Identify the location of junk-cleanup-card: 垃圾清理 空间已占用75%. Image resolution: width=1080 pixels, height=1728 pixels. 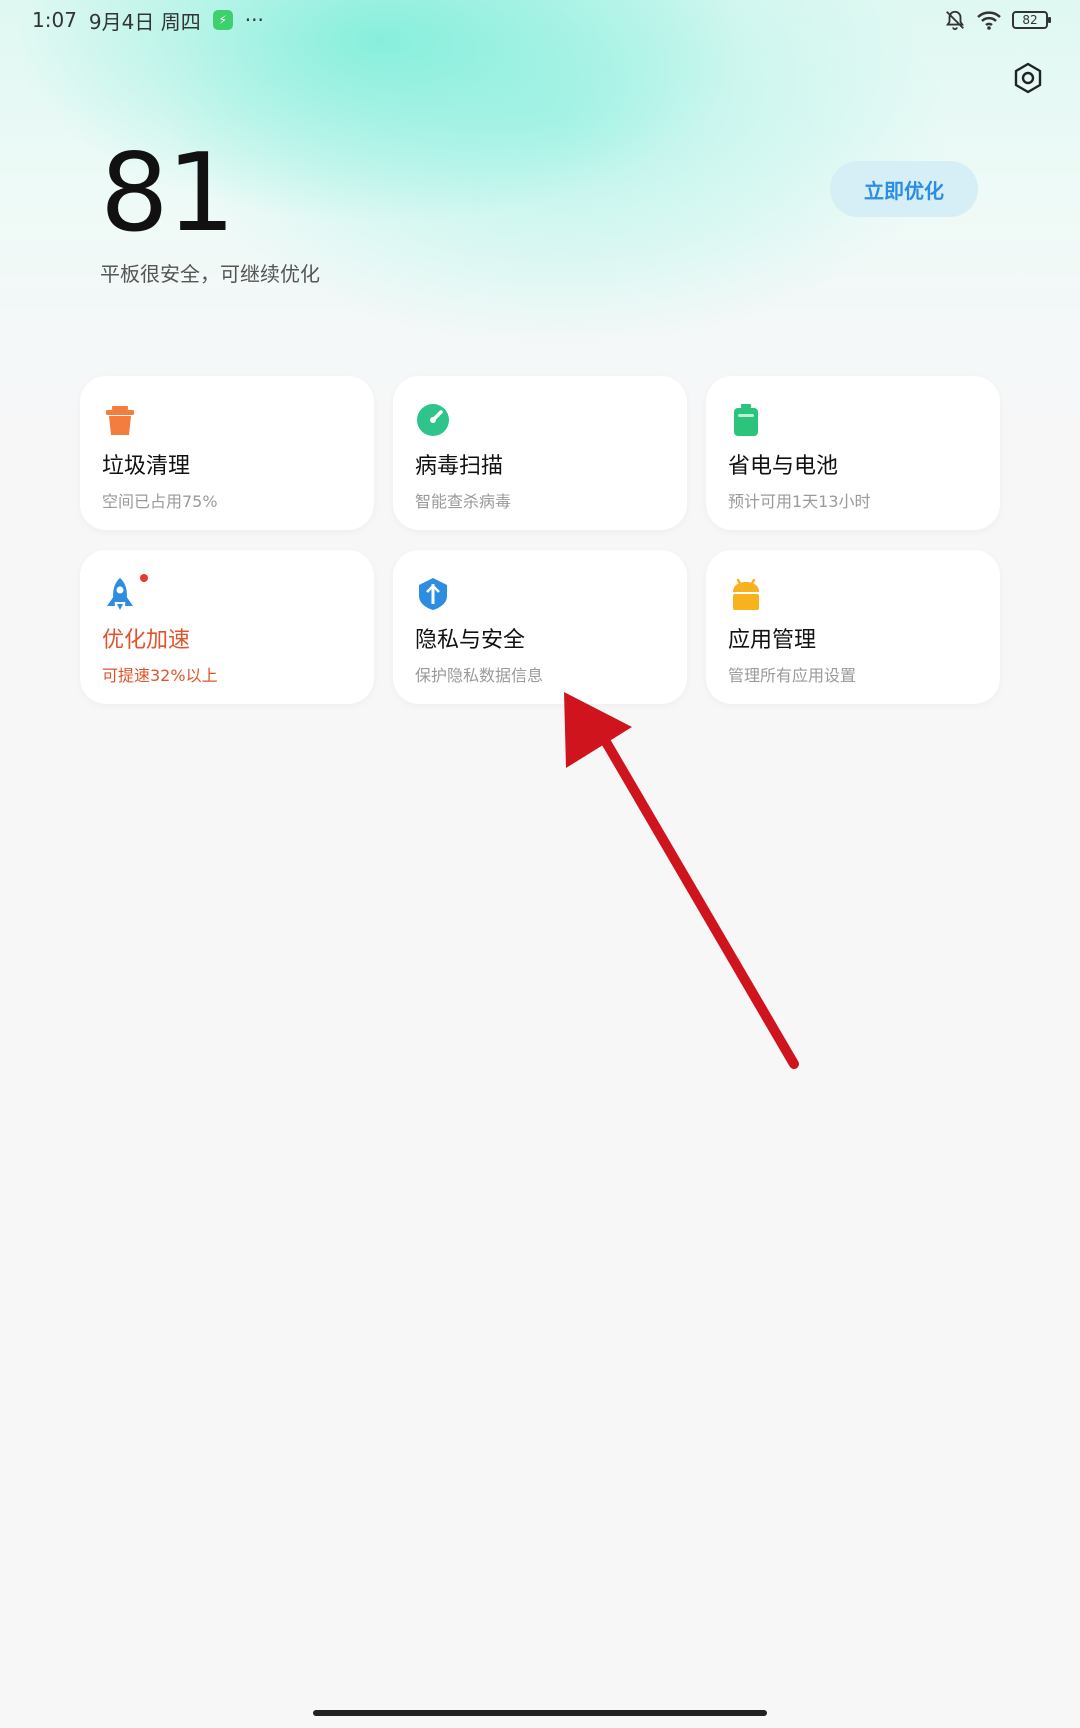
(227, 453).